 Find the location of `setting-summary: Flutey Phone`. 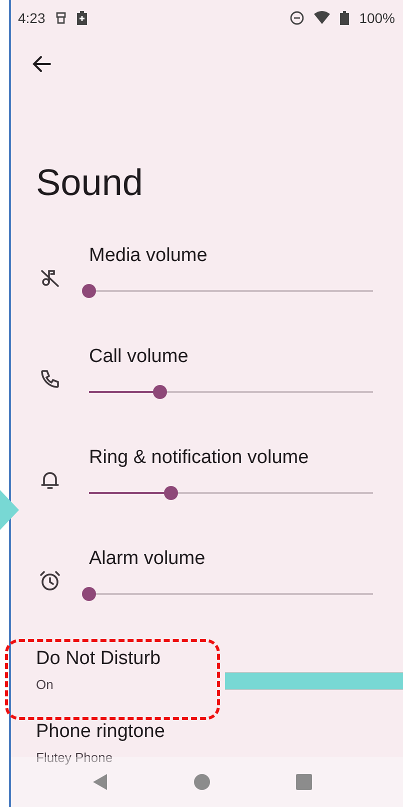

setting-summary: Flutey Phone is located at coordinates (74, 757).